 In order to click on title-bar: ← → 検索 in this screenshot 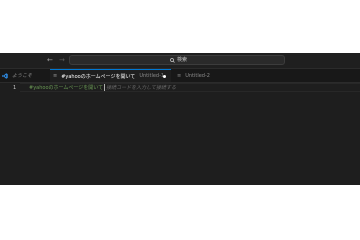, I will do `click(180, 61)`.